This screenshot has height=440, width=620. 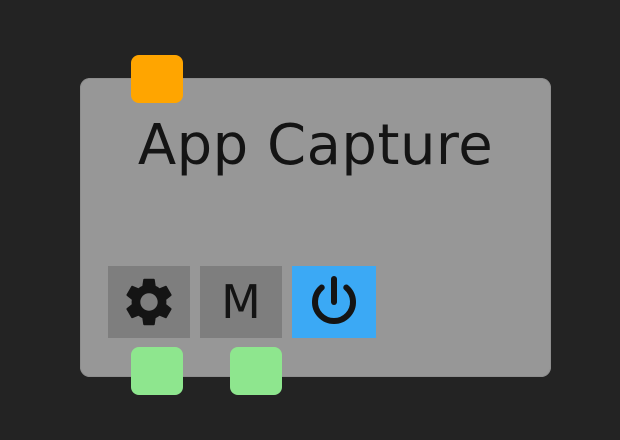 I want to click on input-port, so click(x=157, y=79).